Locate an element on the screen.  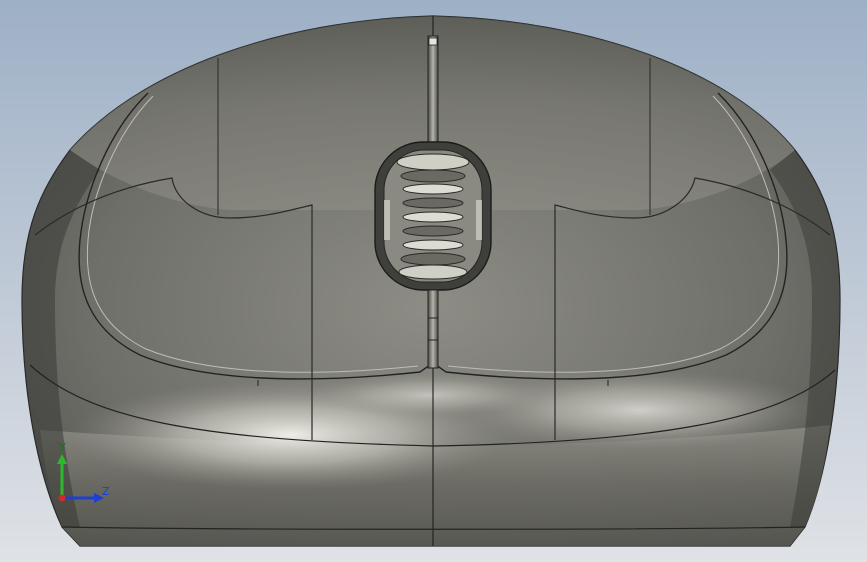
scroll-wheel is located at coordinates (433, 216).